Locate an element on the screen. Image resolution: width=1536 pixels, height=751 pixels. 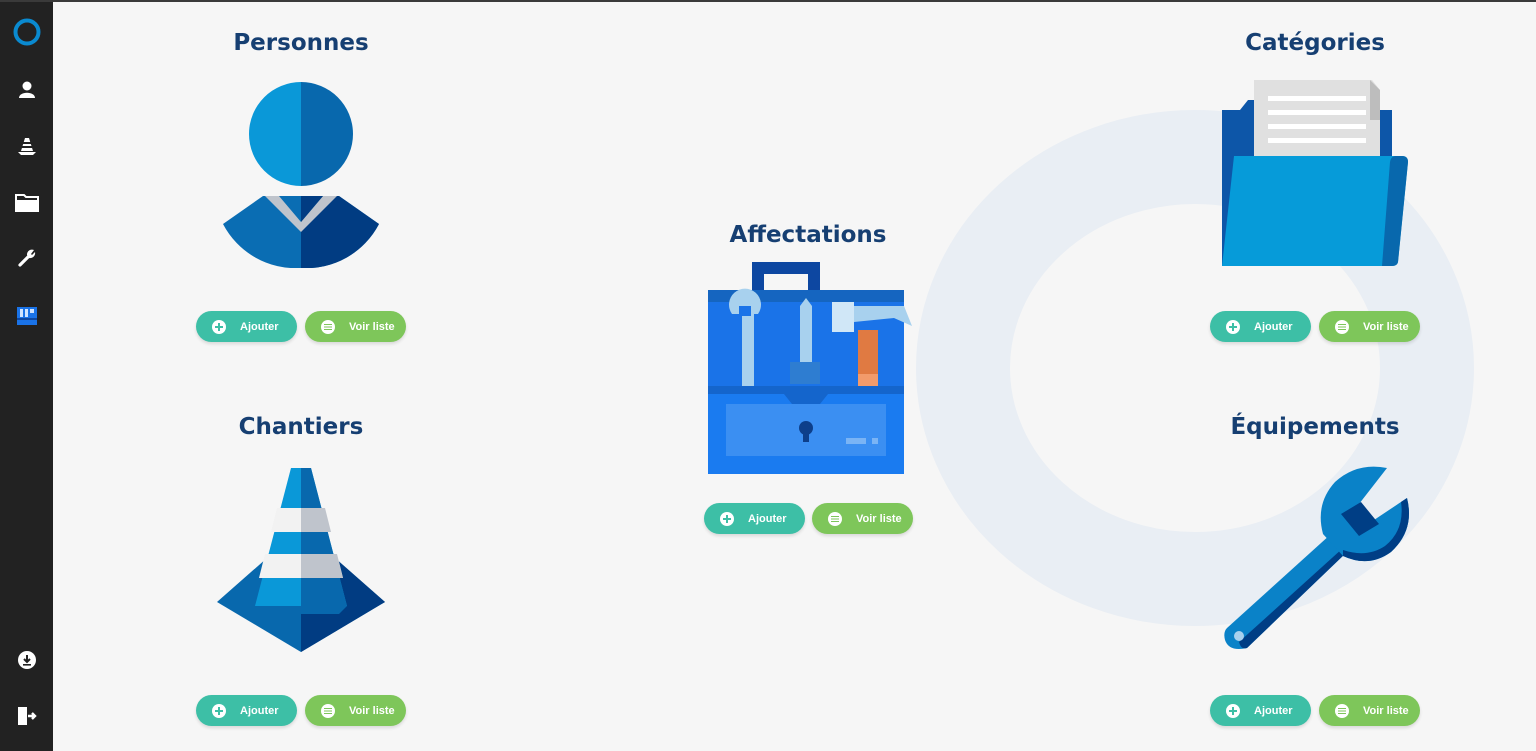
card-title: Chantiers is located at coordinates (301, 427).